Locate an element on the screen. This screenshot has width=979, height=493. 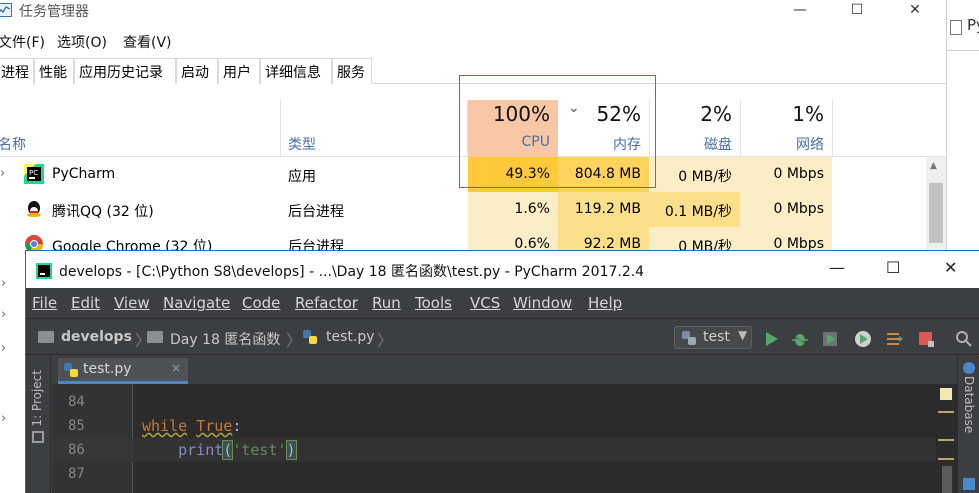
line-number: 84 is located at coordinates (76, 402).